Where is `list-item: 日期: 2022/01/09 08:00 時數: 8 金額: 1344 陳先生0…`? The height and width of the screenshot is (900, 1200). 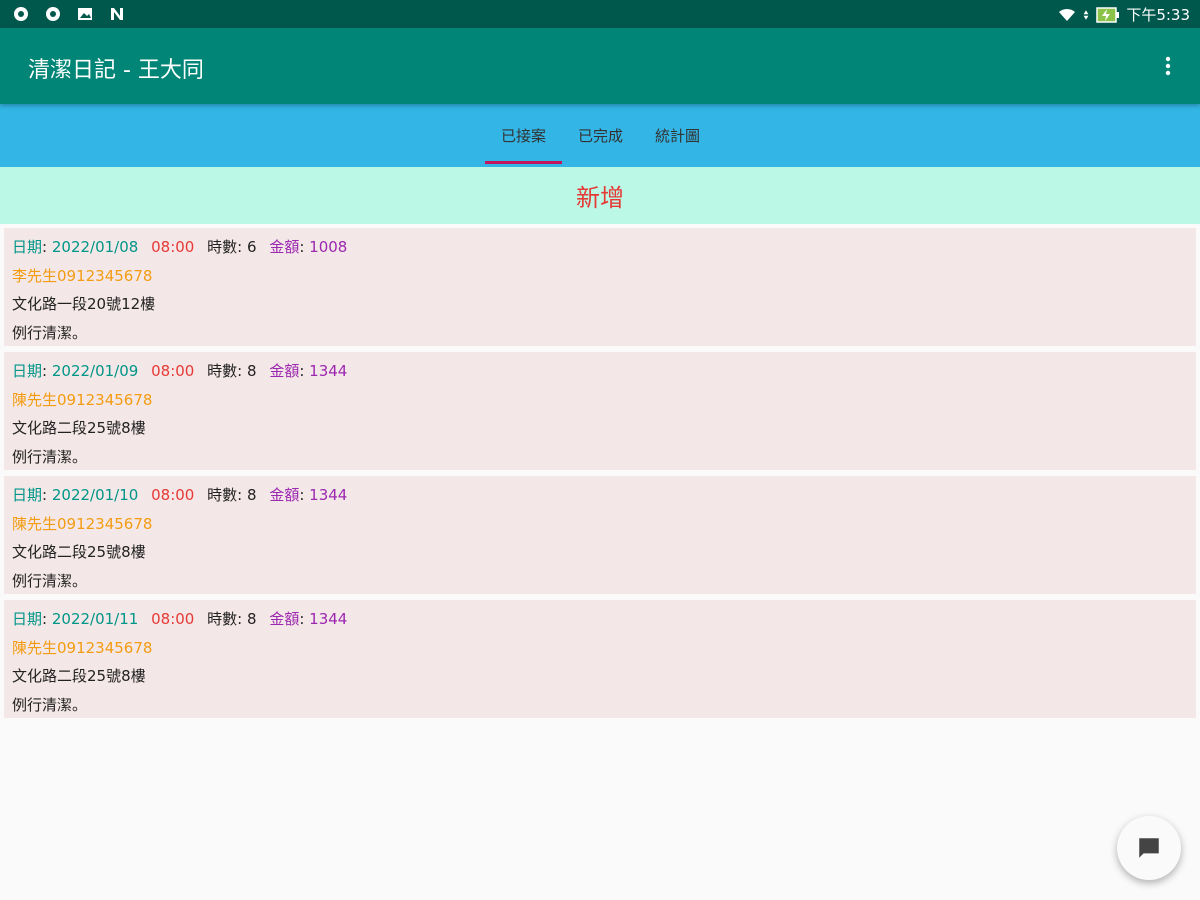 list-item: 日期: 2022/01/09 08:00 時數: 8 金額: 1344 陳先生0… is located at coordinates (600, 411).